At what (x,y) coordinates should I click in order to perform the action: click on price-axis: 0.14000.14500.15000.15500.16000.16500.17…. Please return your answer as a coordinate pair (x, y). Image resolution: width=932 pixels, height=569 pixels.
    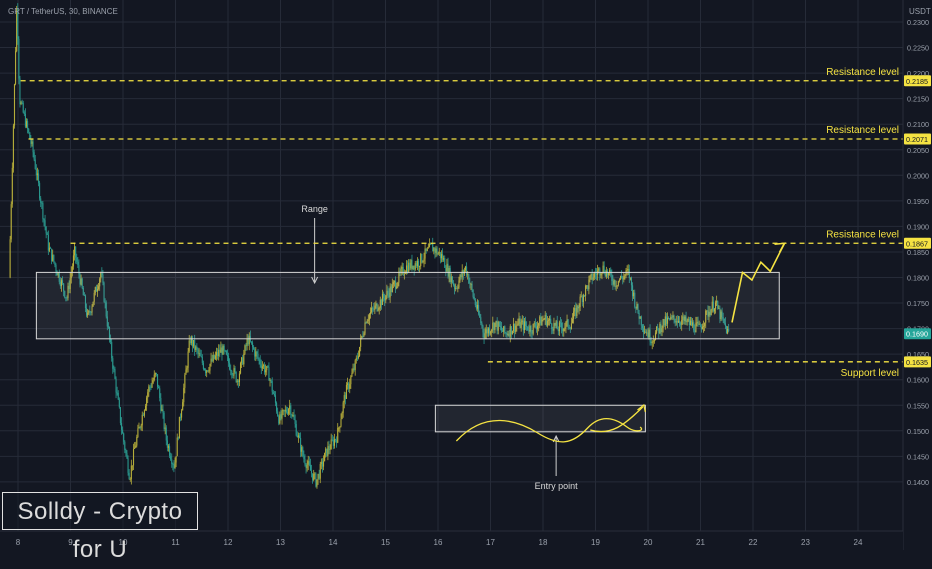
    Looking at the image, I should click on (917, 275).